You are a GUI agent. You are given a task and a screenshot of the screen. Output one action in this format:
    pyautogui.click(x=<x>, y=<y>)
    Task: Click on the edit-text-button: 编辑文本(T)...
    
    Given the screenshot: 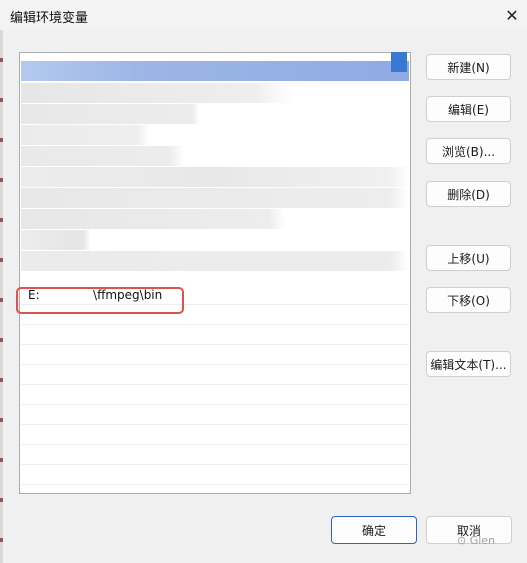 What is the action you would take?
    pyautogui.click(x=468, y=364)
    